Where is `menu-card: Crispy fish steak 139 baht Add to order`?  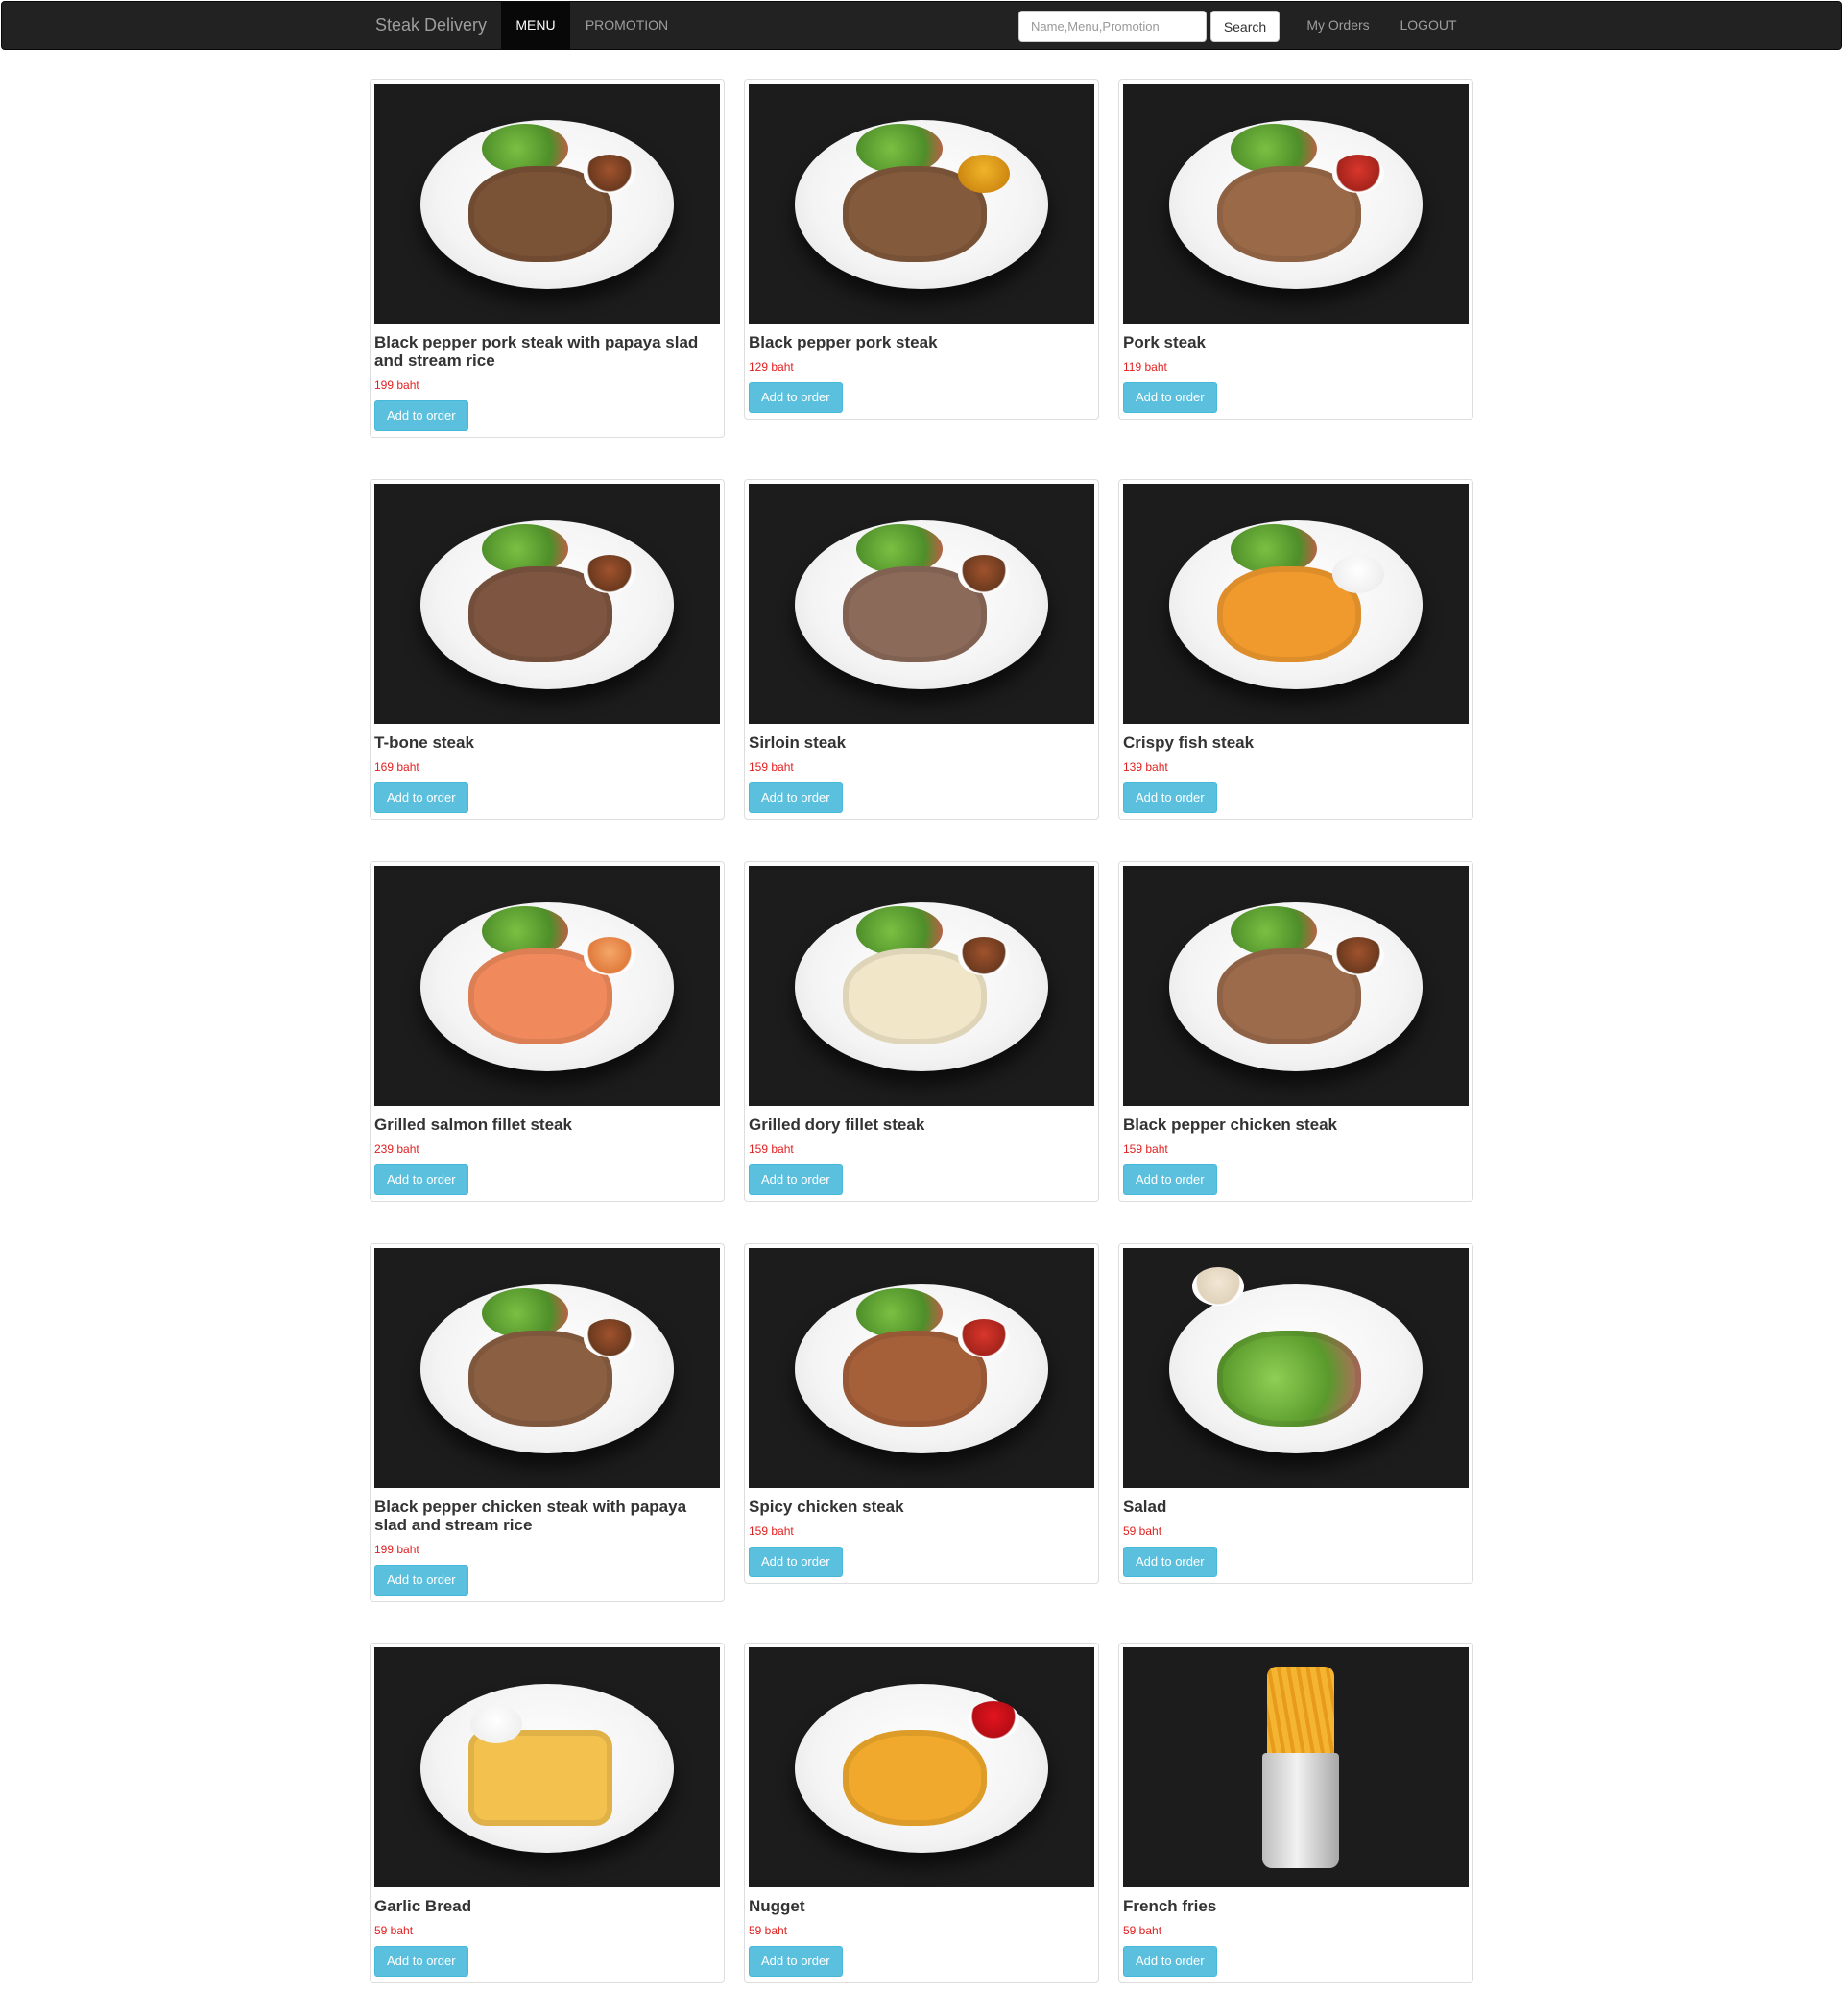 menu-card: Crispy fish steak 139 baht Add to order is located at coordinates (1295, 649).